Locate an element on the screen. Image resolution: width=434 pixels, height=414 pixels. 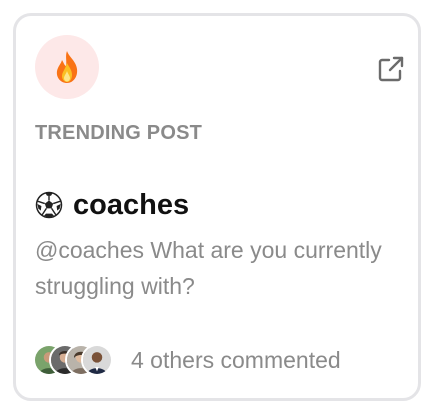
soccer-ball-icon is located at coordinates (49, 205).